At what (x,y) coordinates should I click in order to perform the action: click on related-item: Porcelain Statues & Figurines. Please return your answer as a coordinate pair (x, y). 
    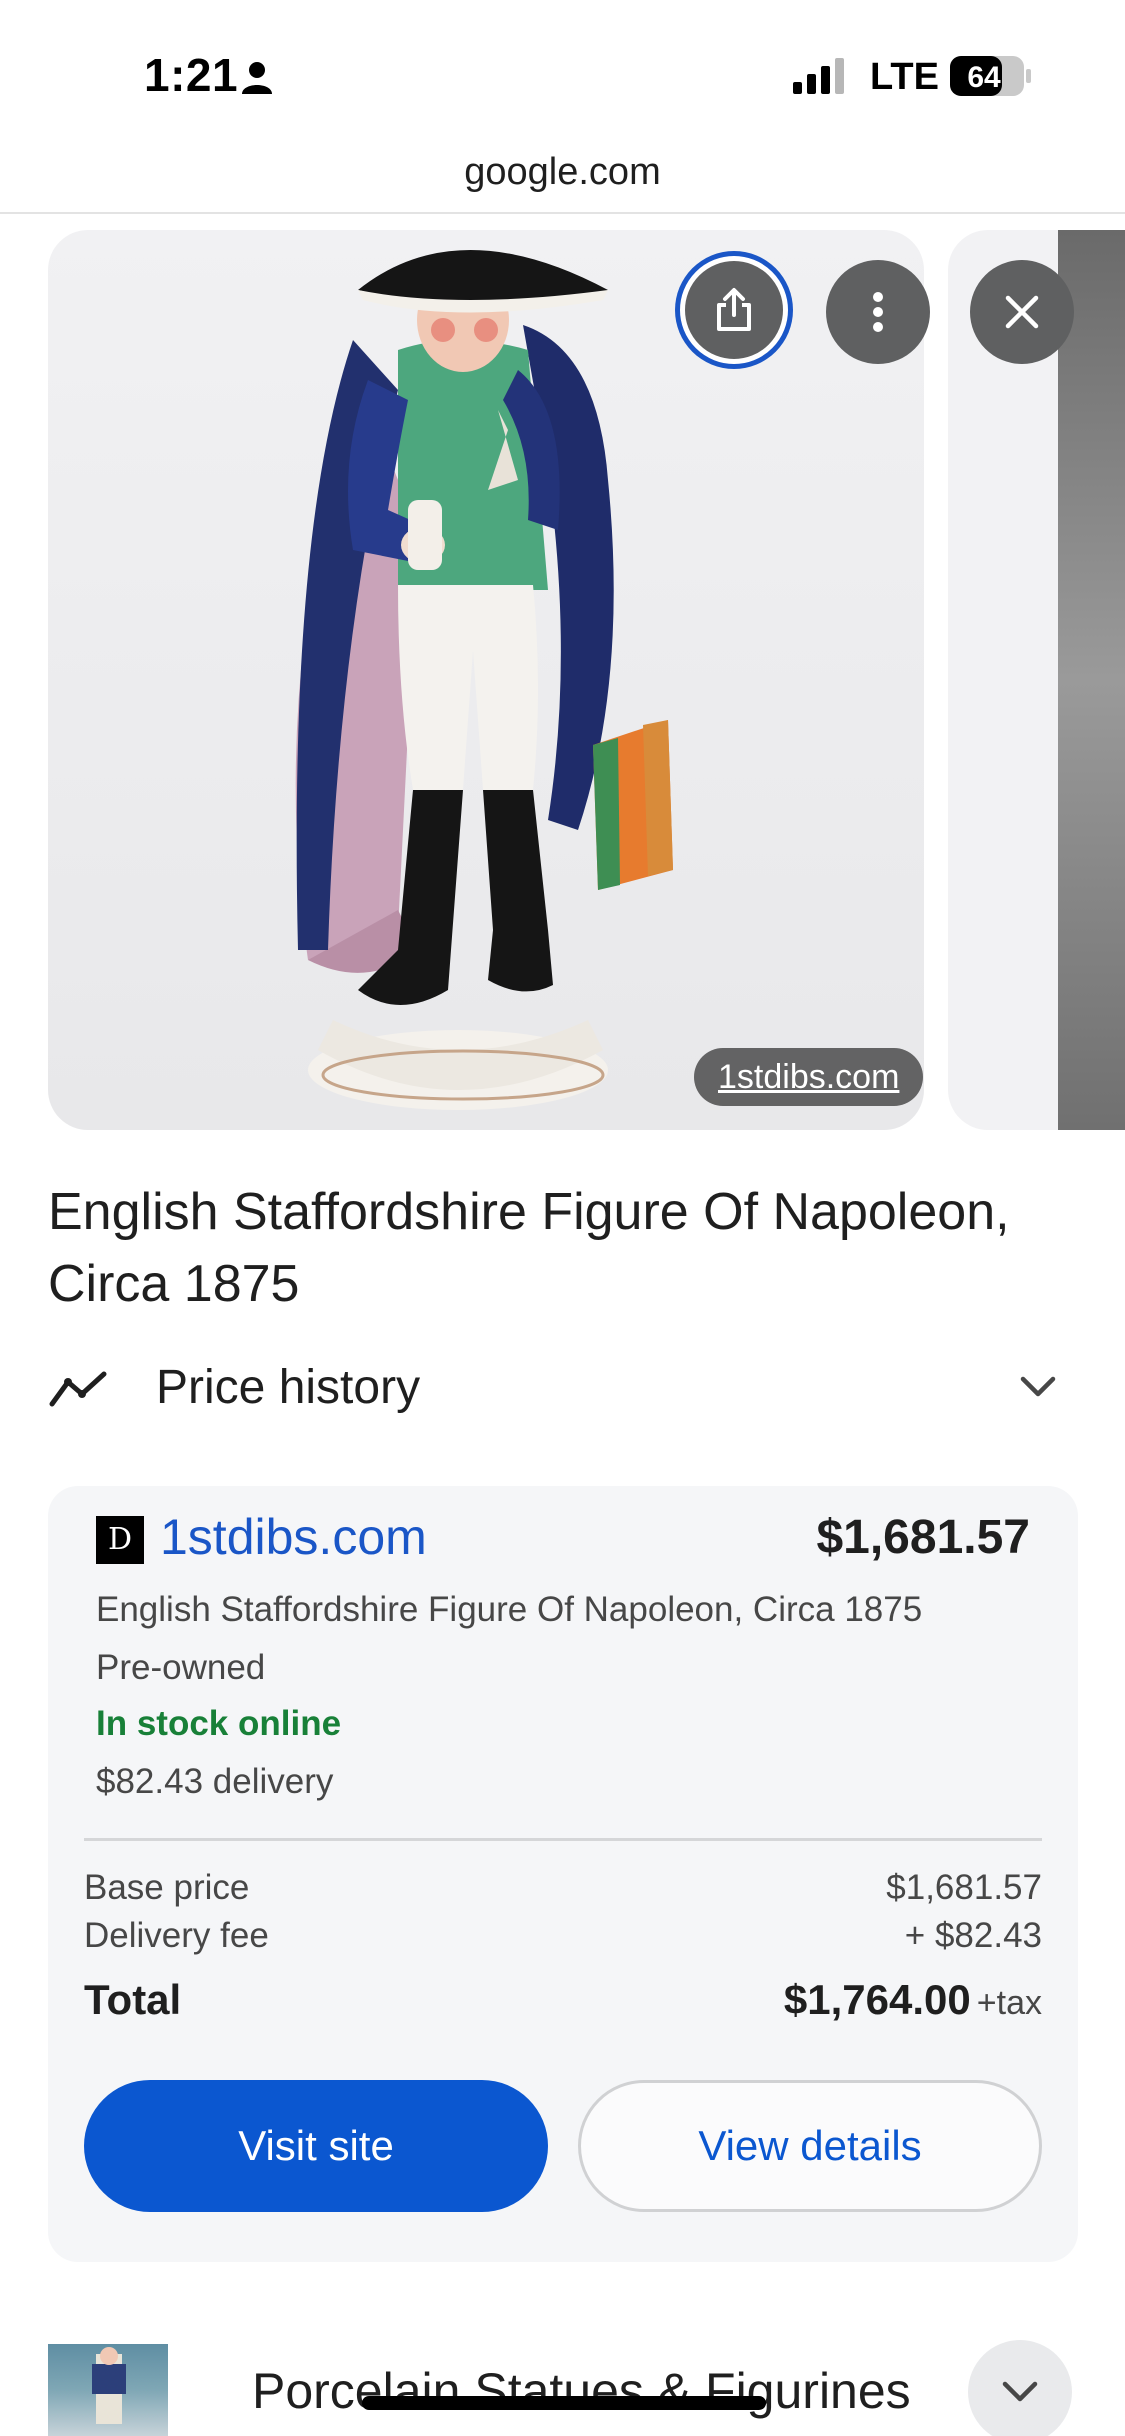
    Looking at the image, I should click on (562, 2388).